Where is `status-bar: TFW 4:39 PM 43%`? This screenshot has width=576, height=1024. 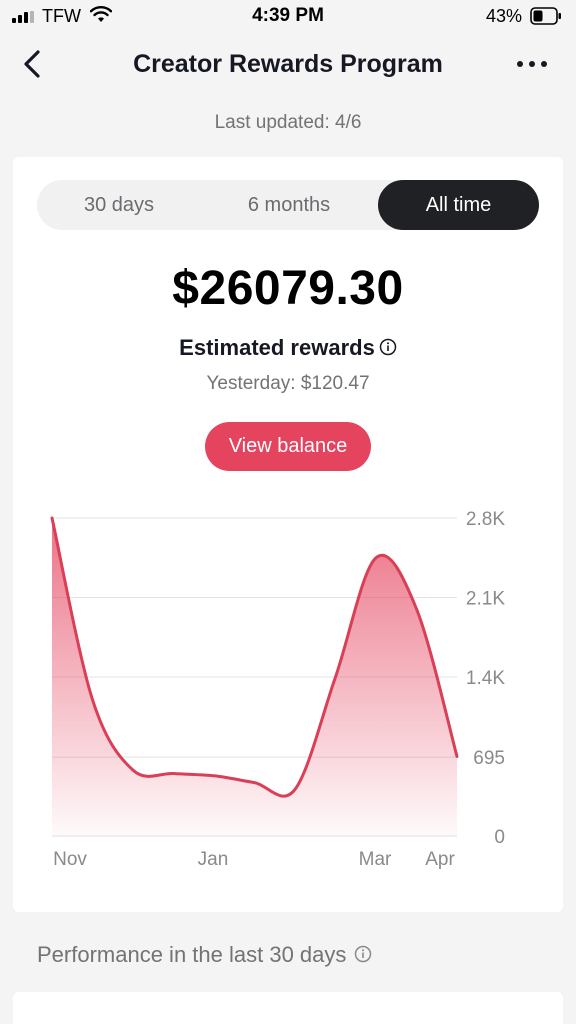
status-bar: TFW 4:39 PM 43% is located at coordinates (288, 16).